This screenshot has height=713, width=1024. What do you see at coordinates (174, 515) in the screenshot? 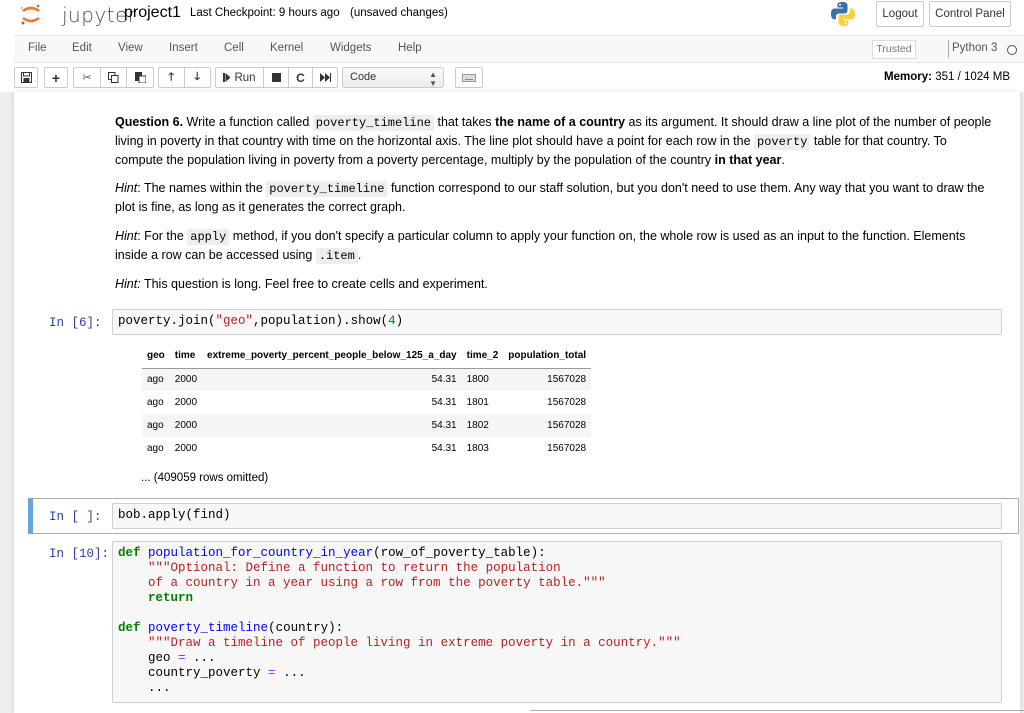
I see `code-token: bob.apply(find)` at bounding box center [174, 515].